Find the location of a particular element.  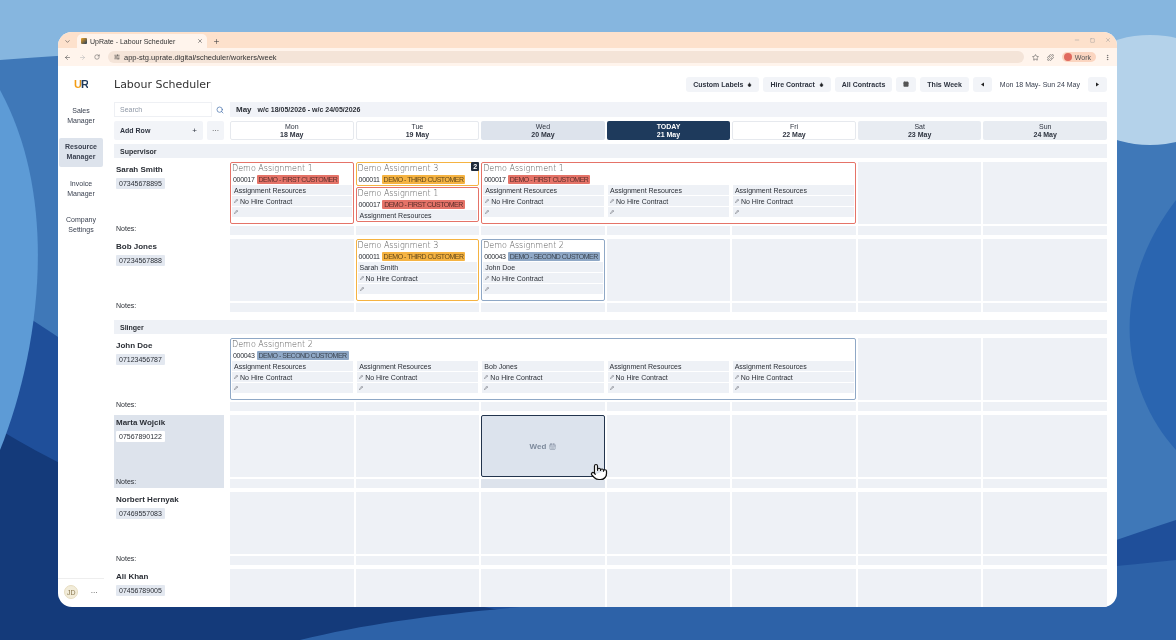

forward-icon is located at coordinates (82, 57).